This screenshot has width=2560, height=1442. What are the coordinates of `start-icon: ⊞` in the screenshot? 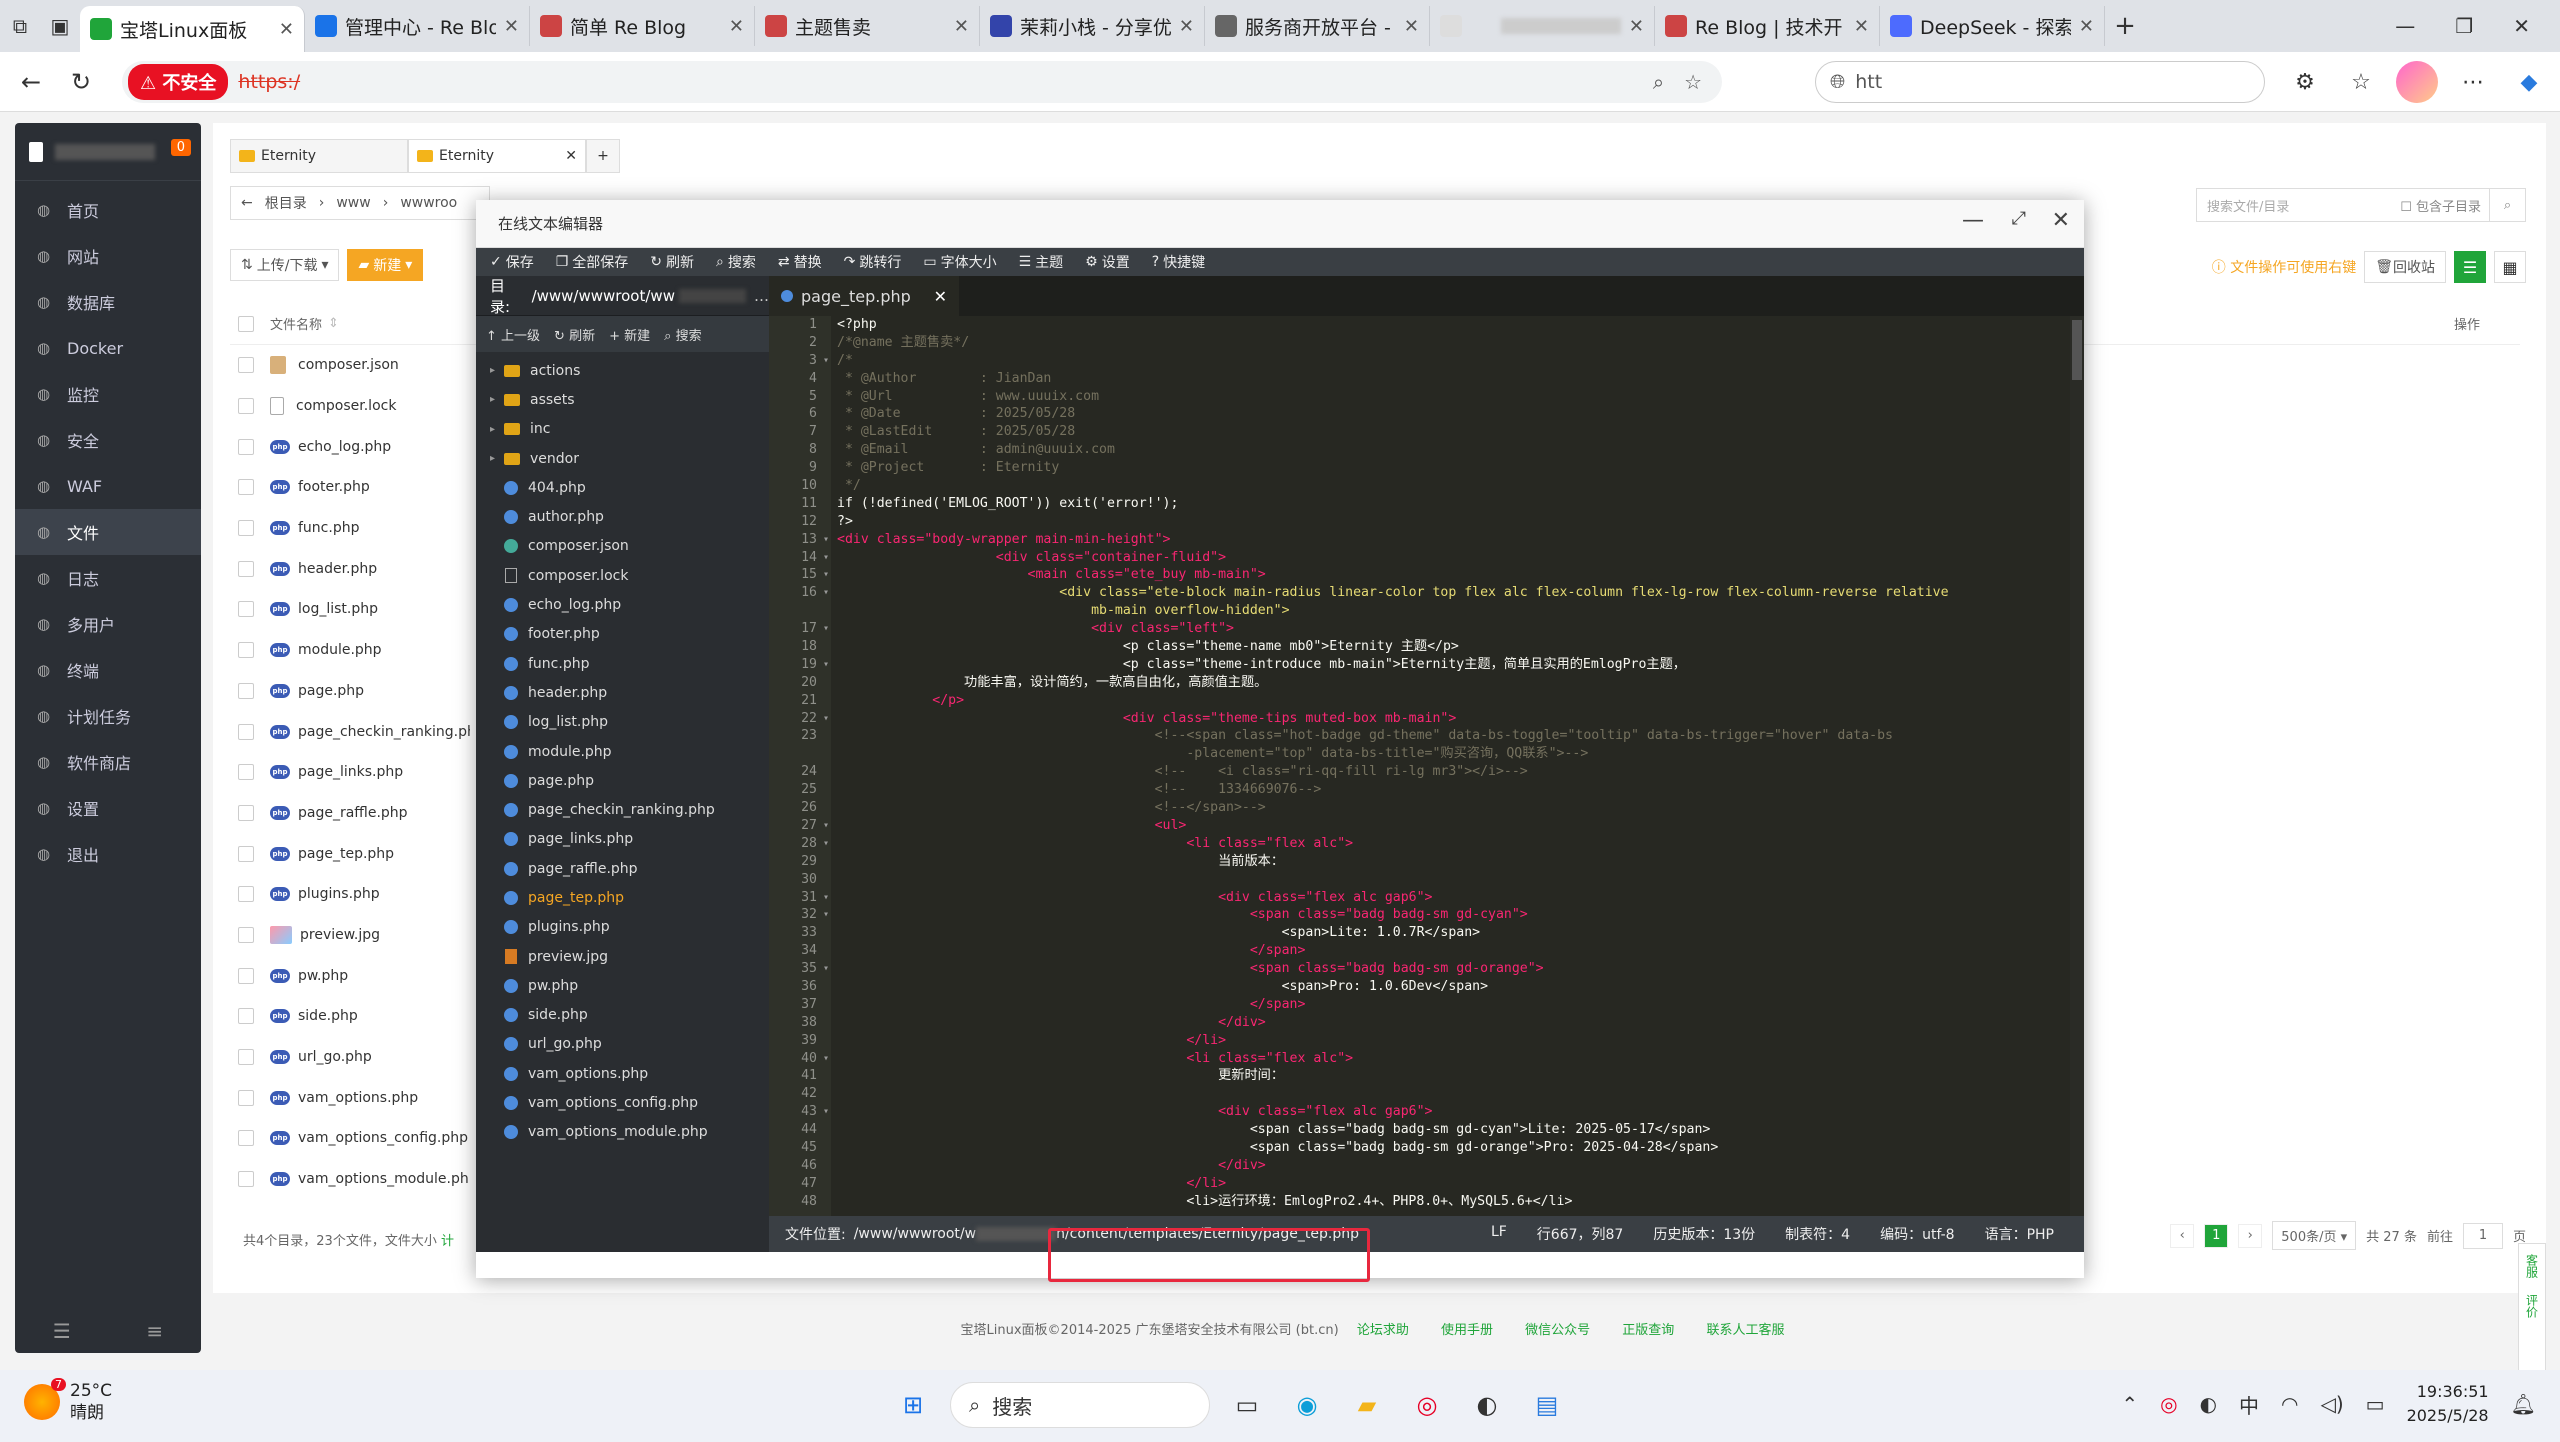 It's located at (913, 1405).